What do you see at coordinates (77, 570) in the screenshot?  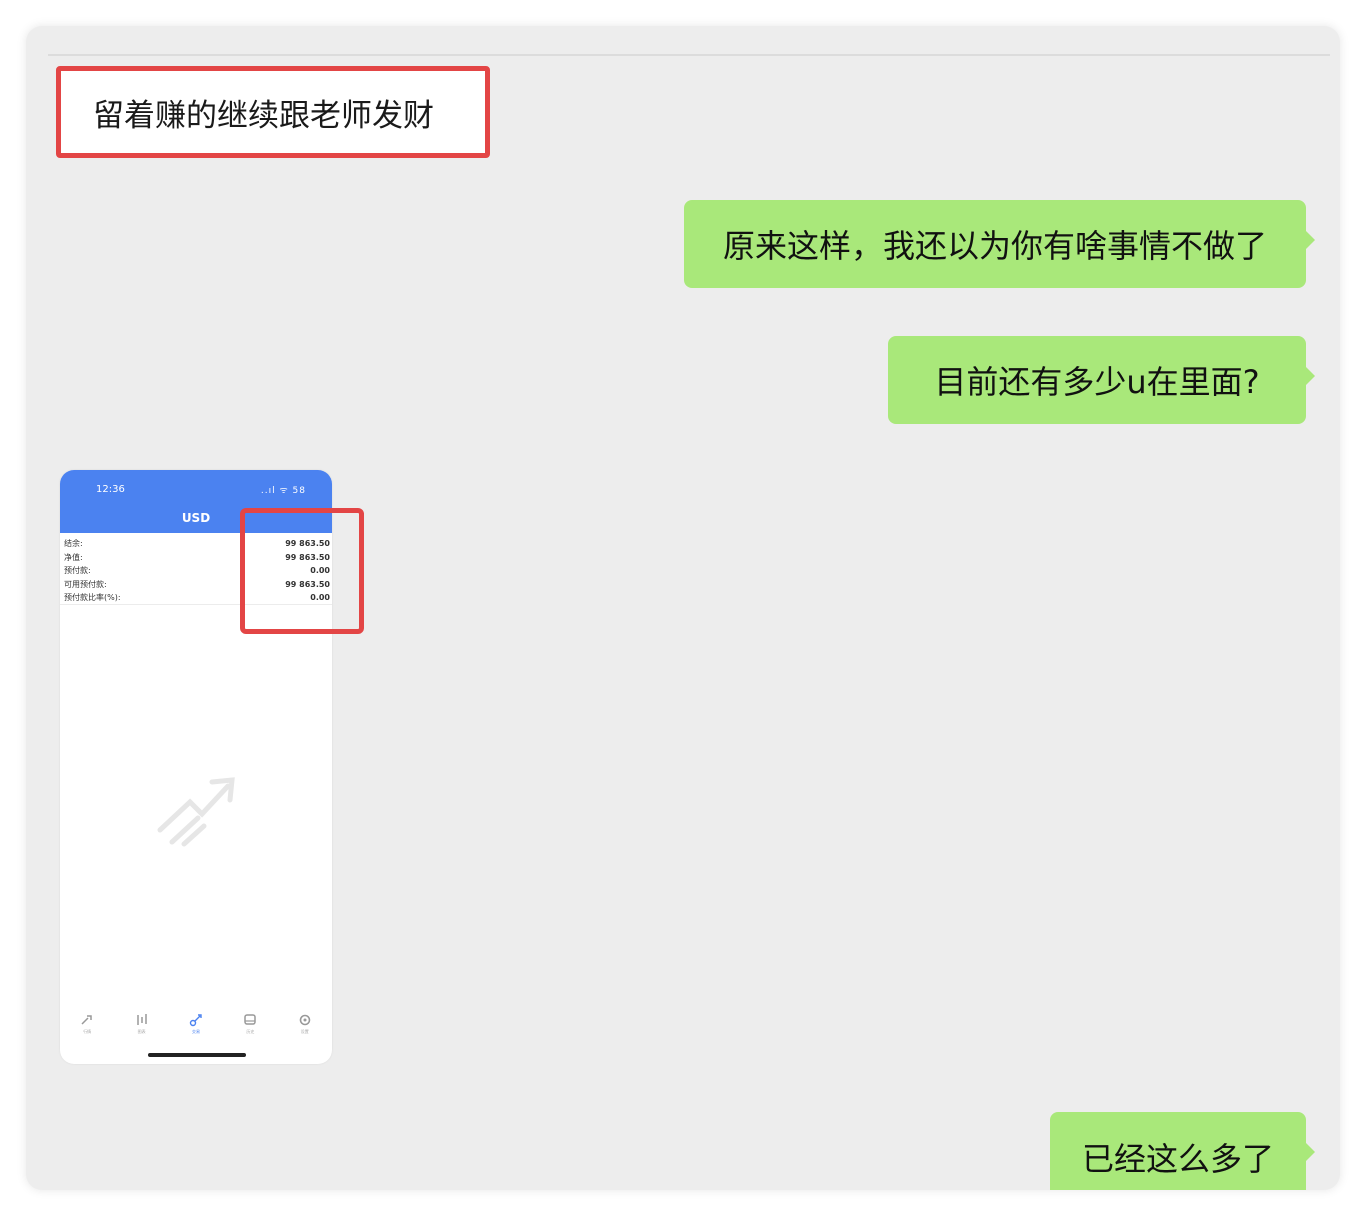 I see `account-row-label: 预付款:` at bounding box center [77, 570].